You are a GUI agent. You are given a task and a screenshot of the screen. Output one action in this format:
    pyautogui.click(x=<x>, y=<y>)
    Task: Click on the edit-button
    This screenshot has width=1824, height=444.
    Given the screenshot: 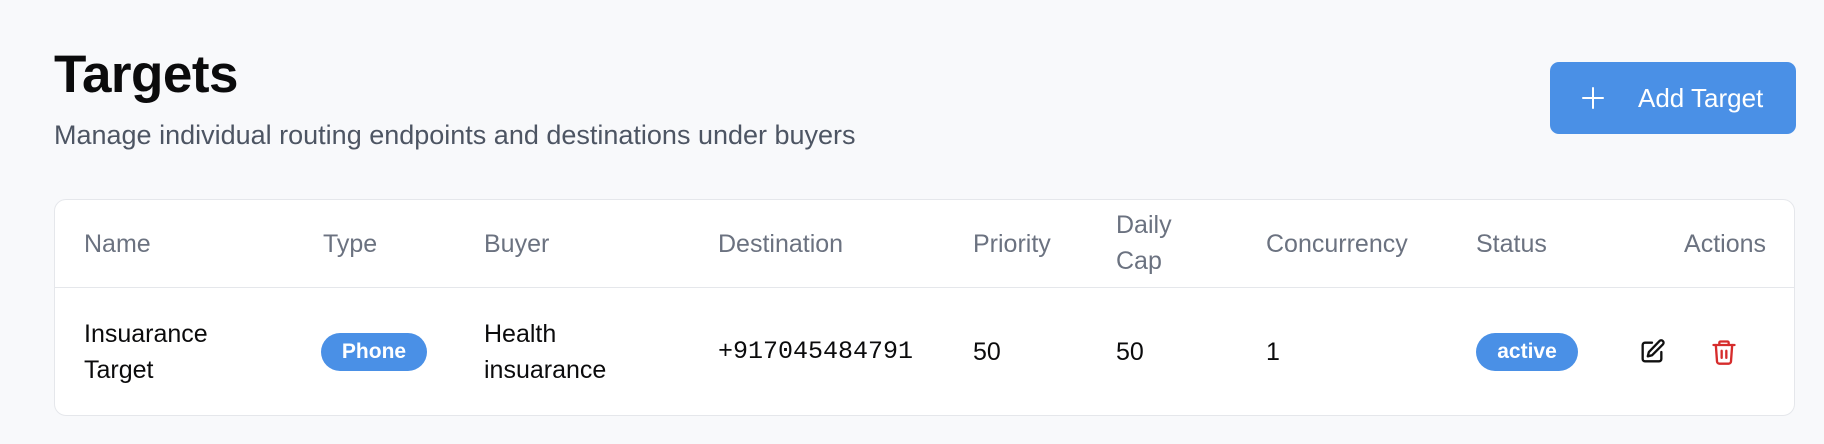 What is the action you would take?
    pyautogui.click(x=1652, y=352)
    